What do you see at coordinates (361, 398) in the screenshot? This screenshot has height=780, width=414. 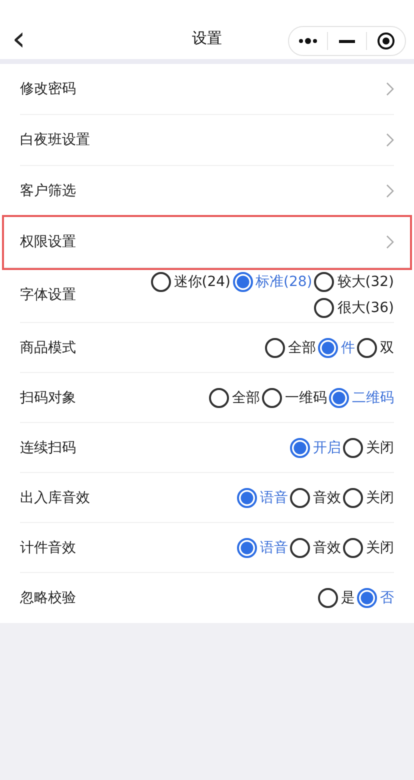 I see `radio-option: 二维码` at bounding box center [361, 398].